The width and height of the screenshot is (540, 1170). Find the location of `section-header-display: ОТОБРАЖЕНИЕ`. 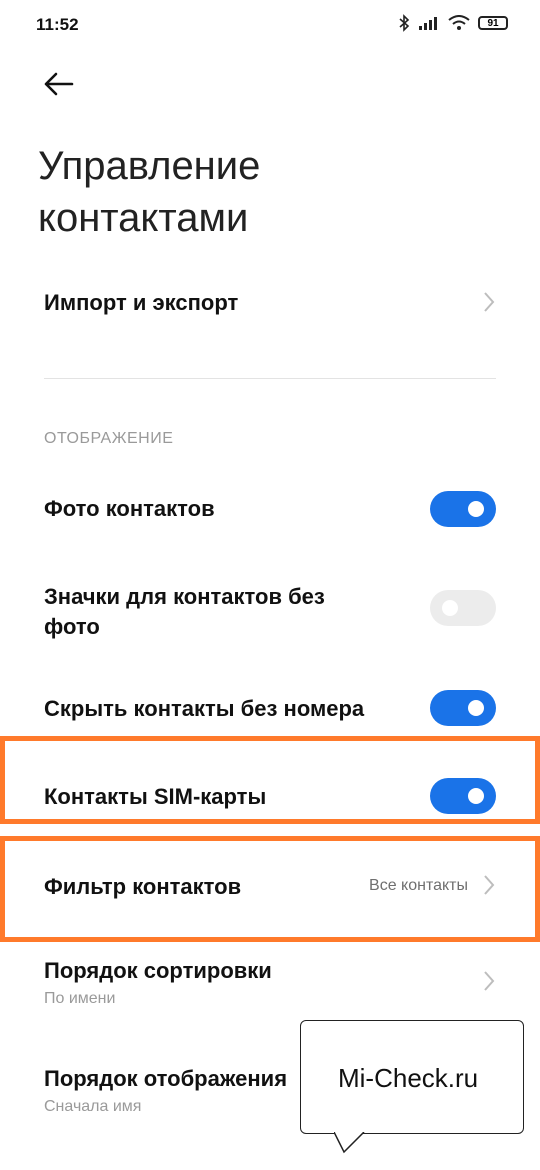

section-header-display: ОТОБРАЖЕНИЕ is located at coordinates (109, 438).